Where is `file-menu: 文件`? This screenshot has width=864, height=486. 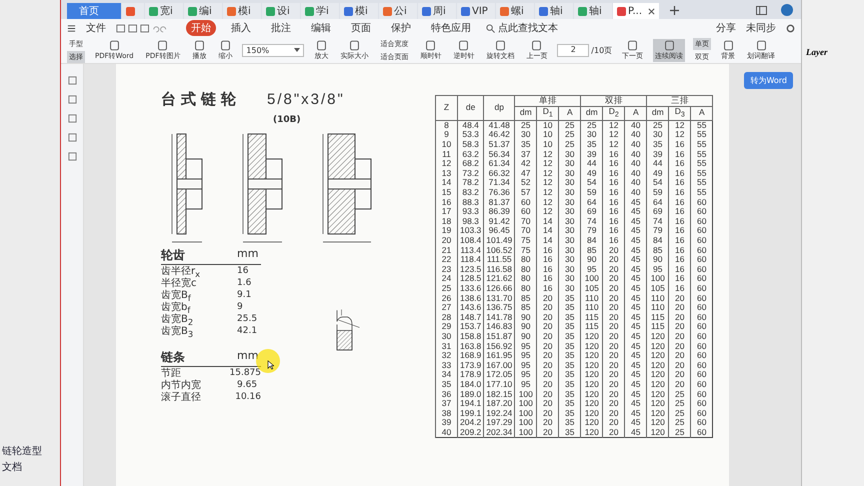
file-menu: 文件 is located at coordinates (96, 28).